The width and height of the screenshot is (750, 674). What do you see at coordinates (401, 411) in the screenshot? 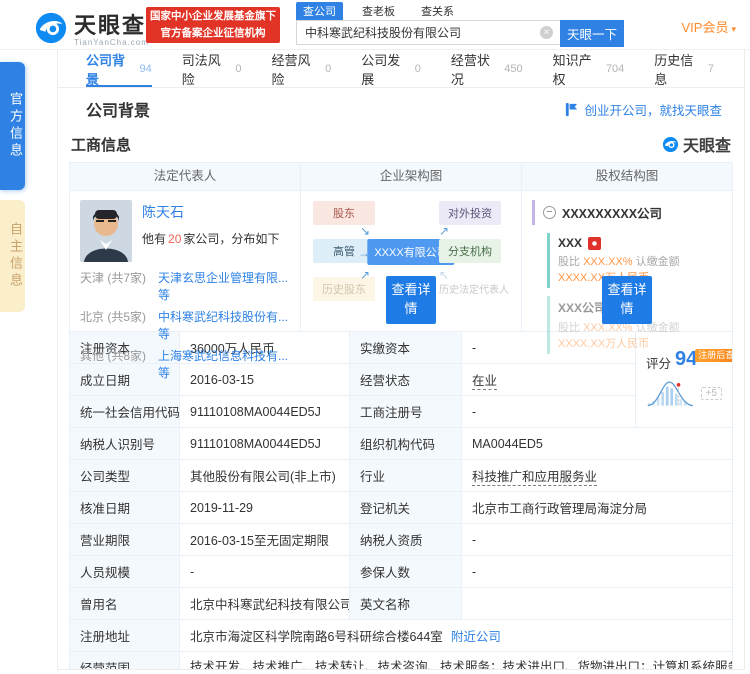
I see `table-row: 统一社会信用代码 91110108MA0044ED5J 工商注册号 -` at bounding box center [401, 411].